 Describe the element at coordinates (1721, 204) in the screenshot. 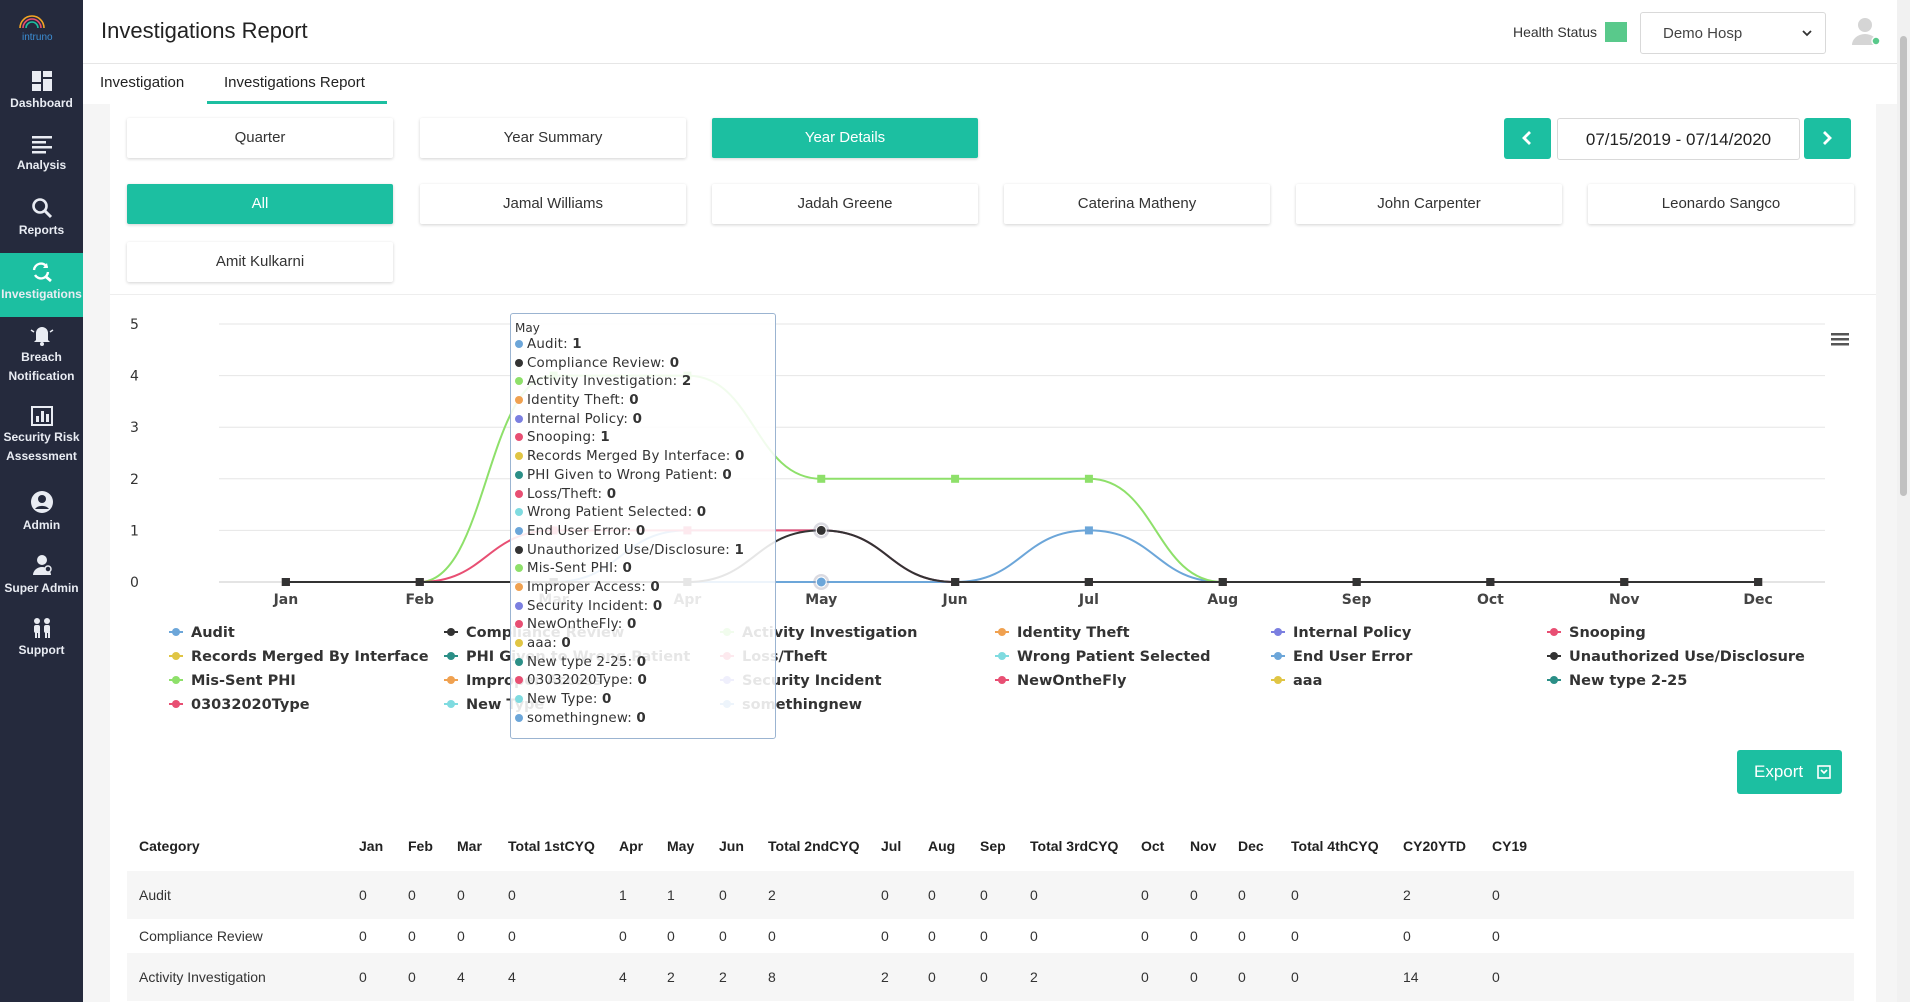

I see `filter-leonardo-sangco: Leonardo Sangco` at that location.